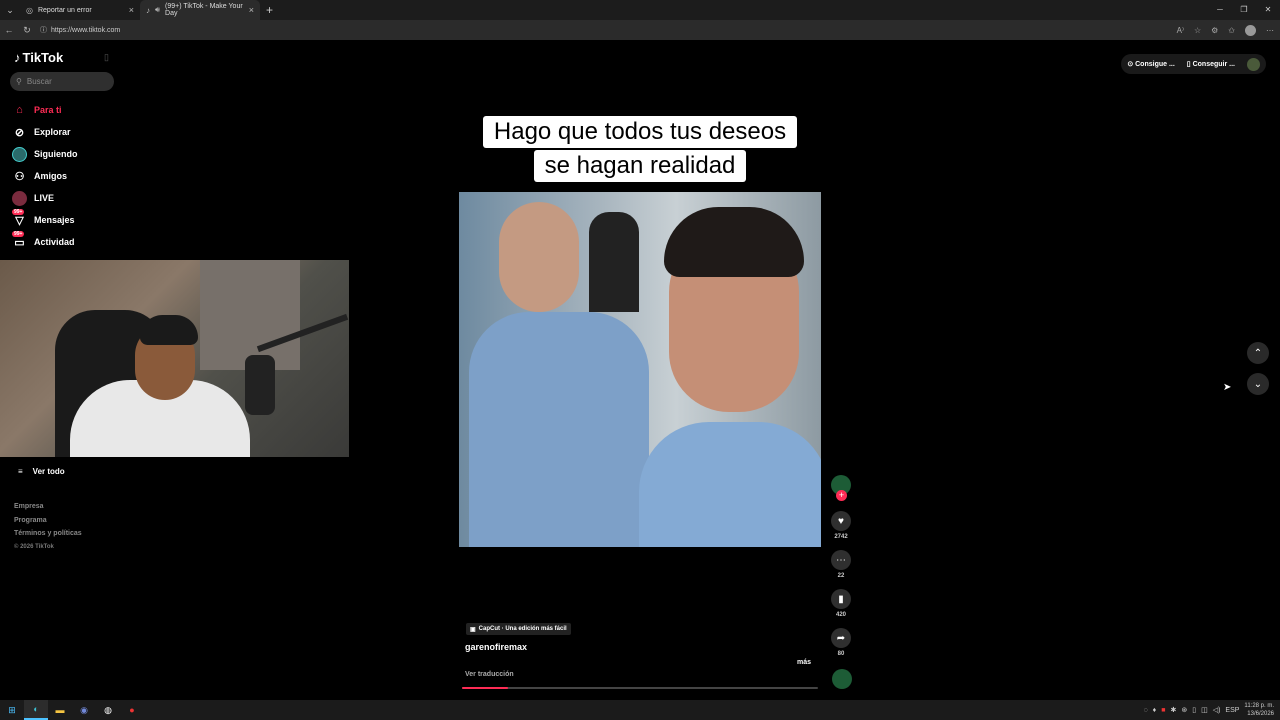  I want to click on new-tab-icon: +, so click(269, 10).